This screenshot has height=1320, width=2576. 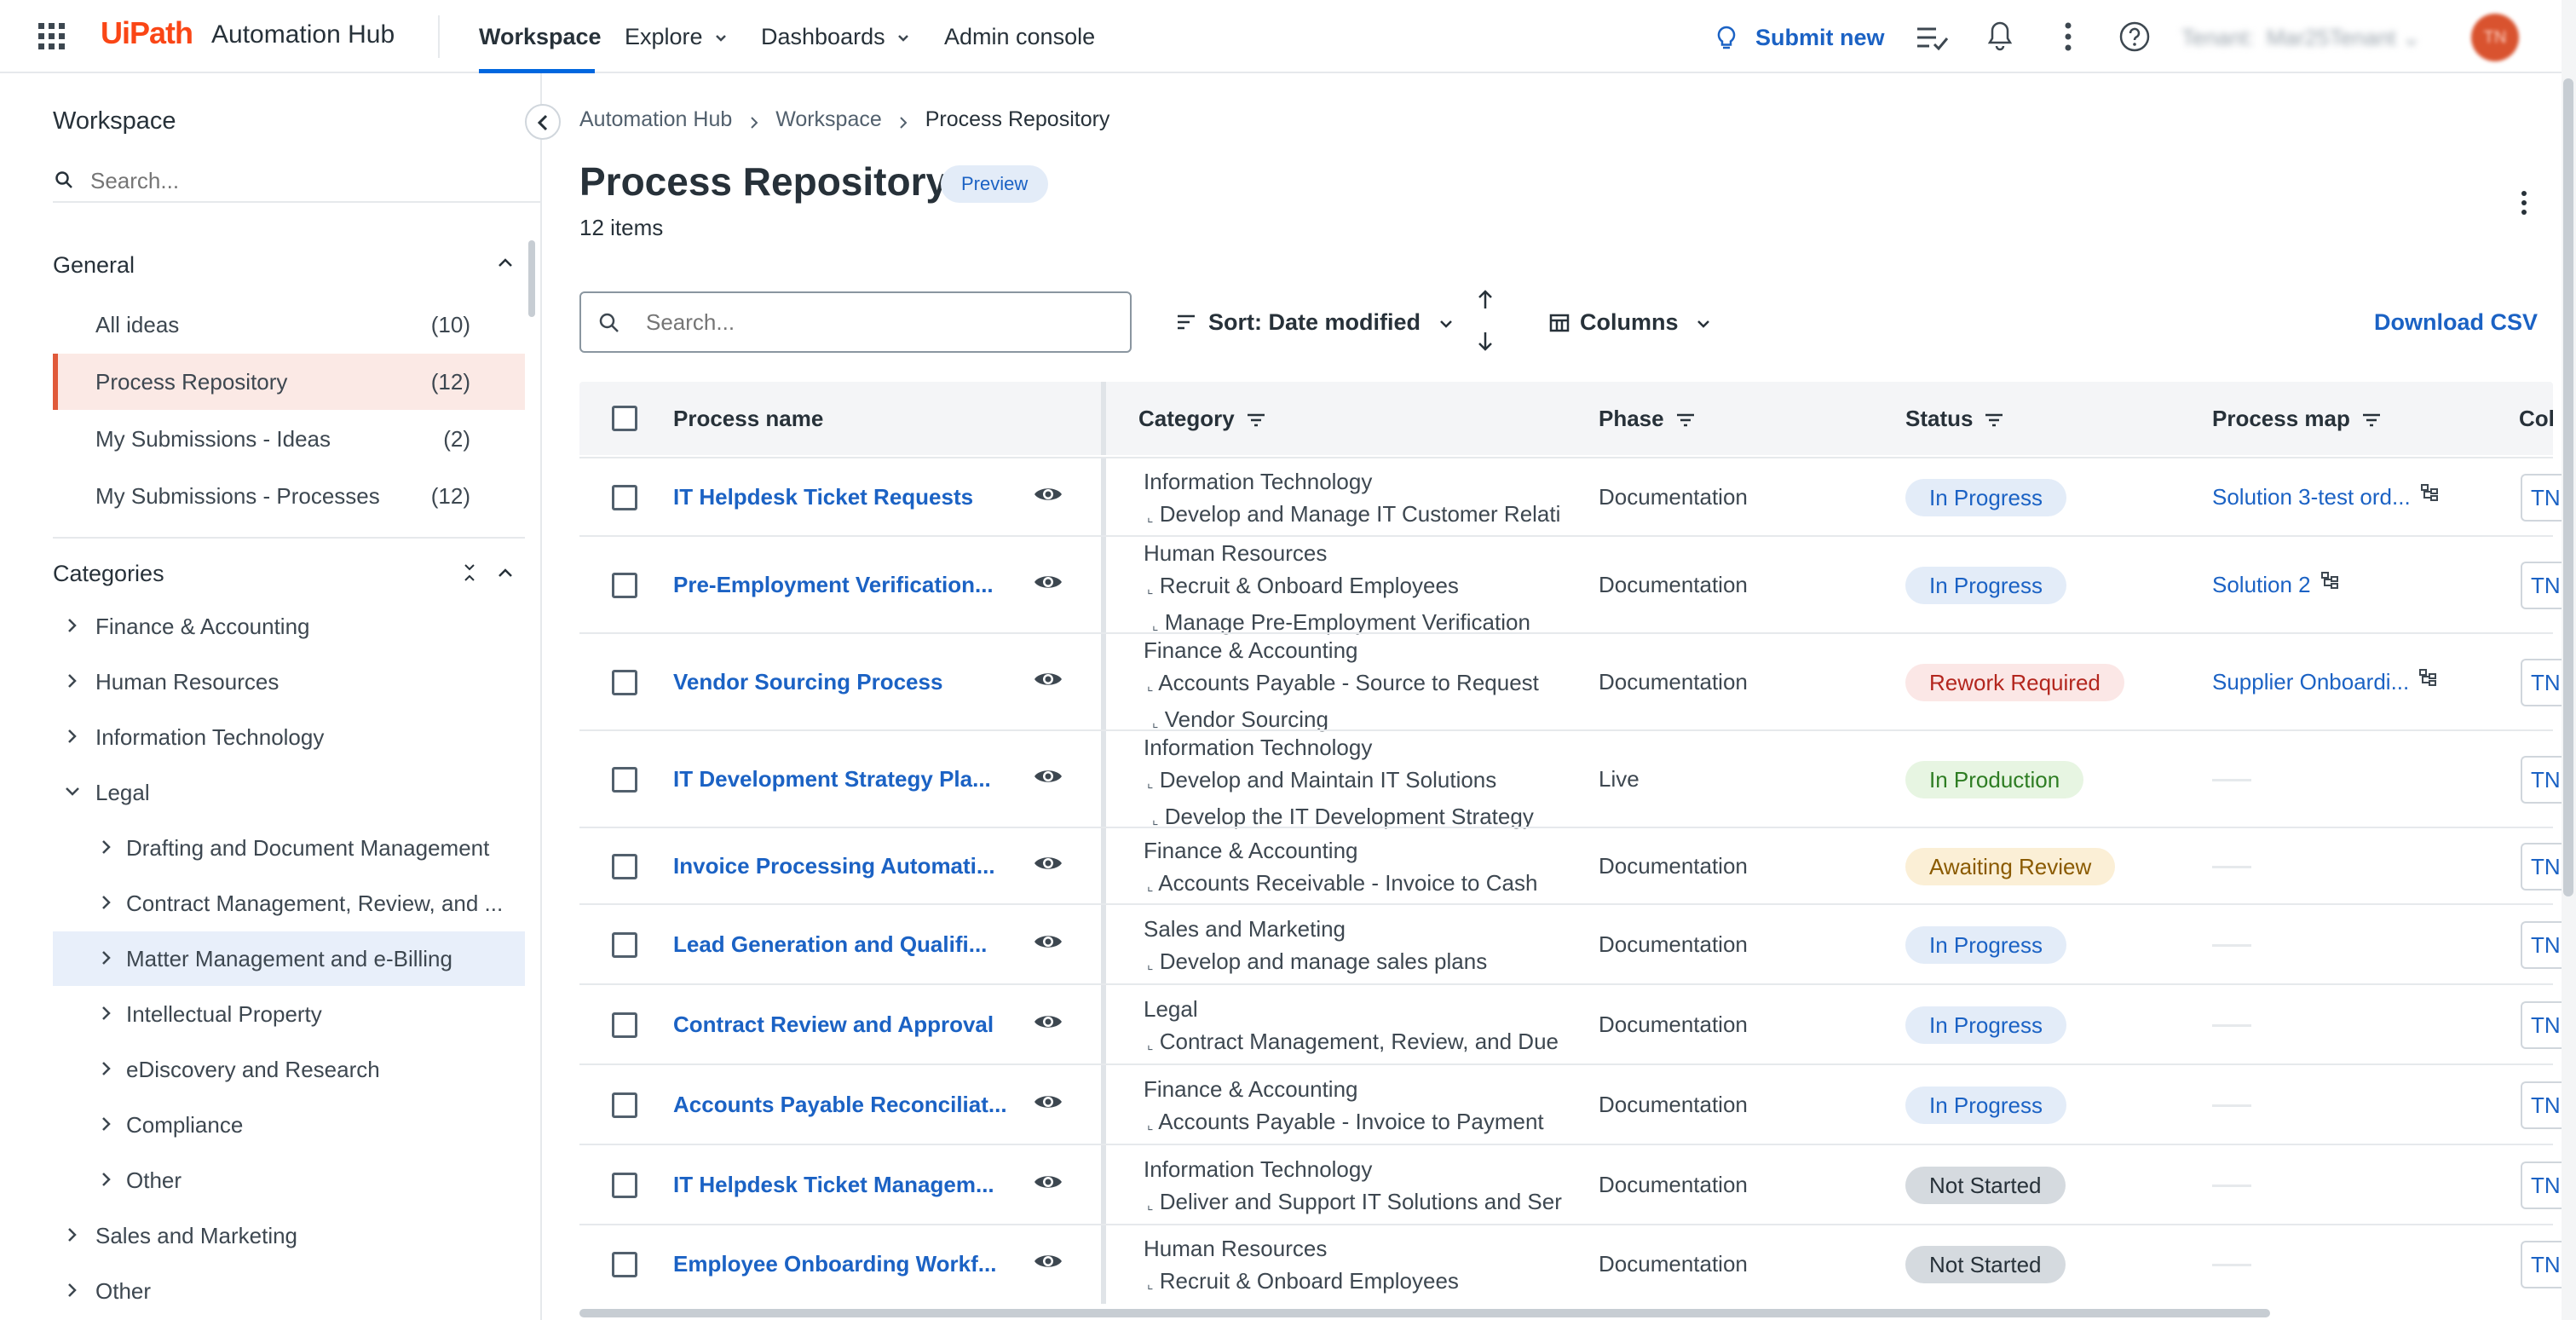 I want to click on breadcrumb-item: Automation Hub, so click(x=655, y=119).